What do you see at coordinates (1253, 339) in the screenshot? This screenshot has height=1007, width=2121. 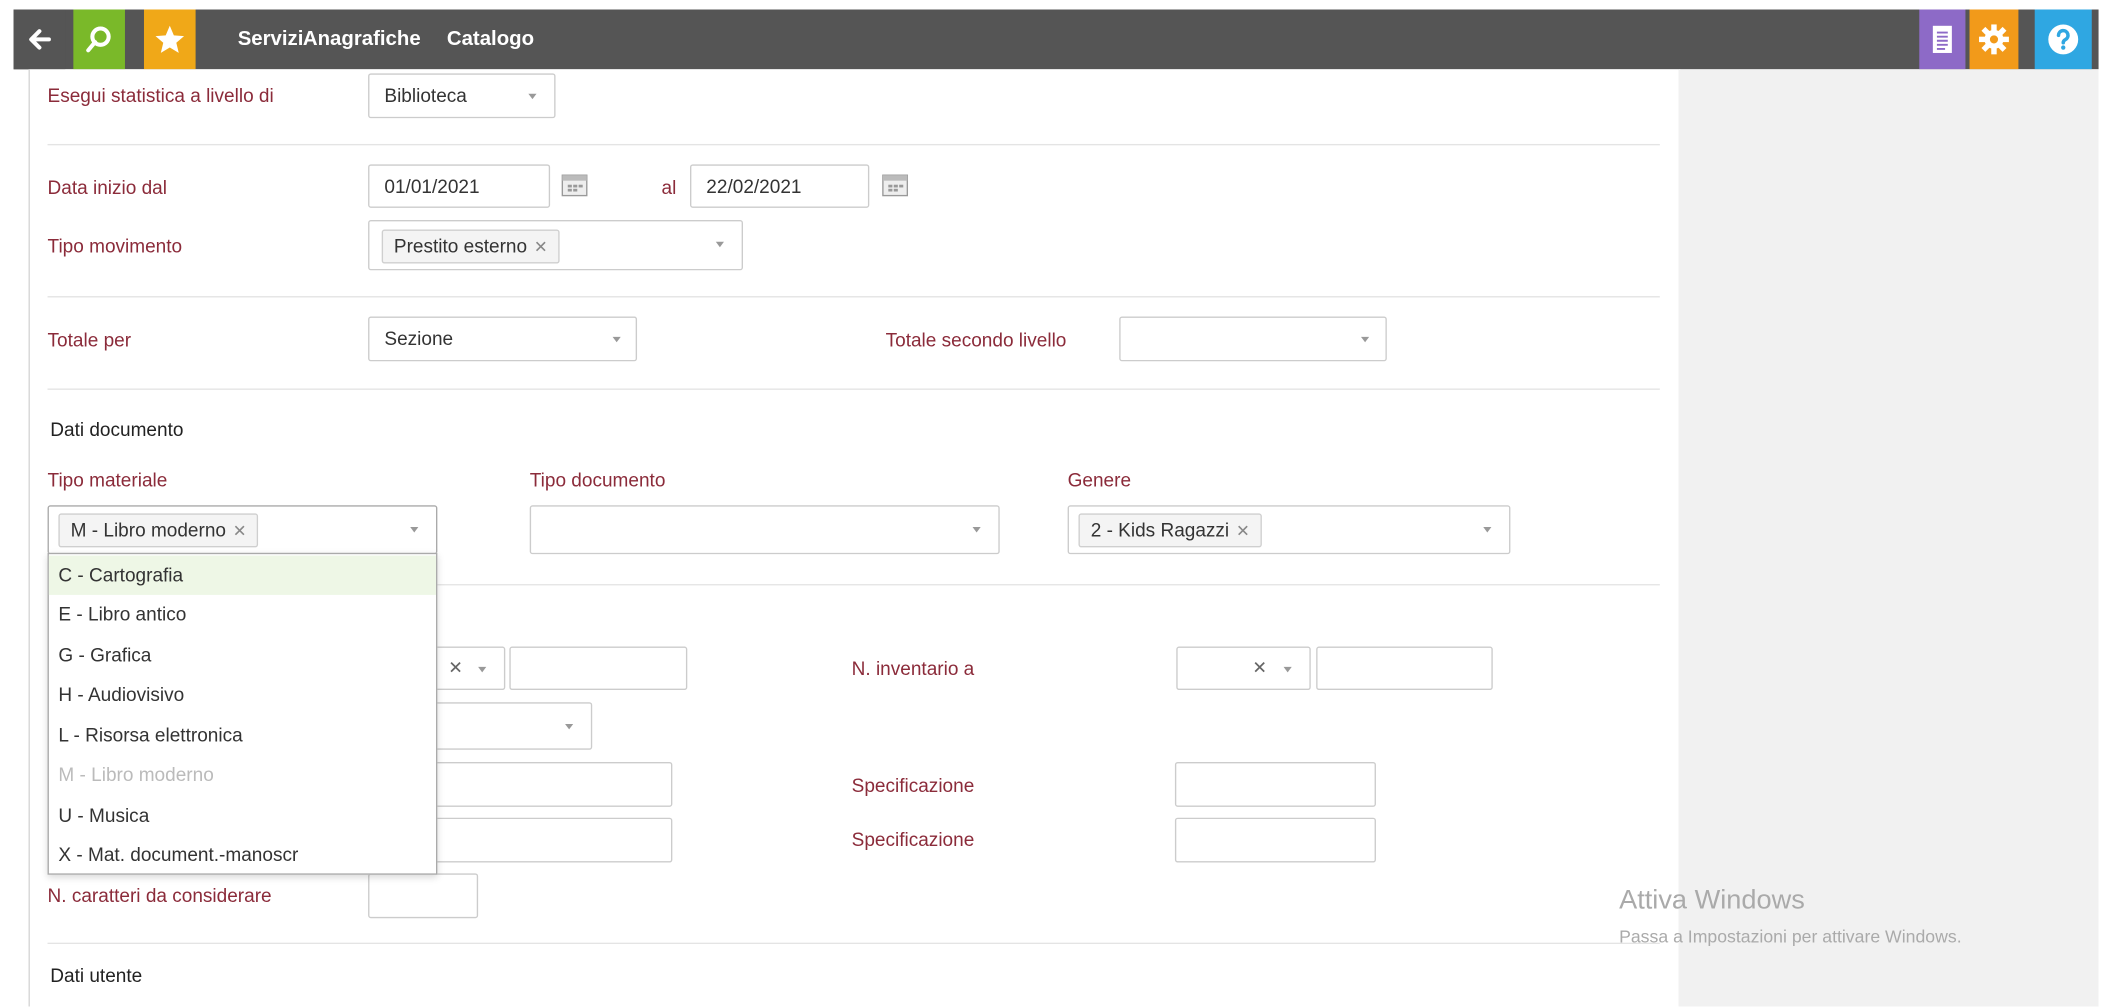 I see `totale-secondo-livello-select` at bounding box center [1253, 339].